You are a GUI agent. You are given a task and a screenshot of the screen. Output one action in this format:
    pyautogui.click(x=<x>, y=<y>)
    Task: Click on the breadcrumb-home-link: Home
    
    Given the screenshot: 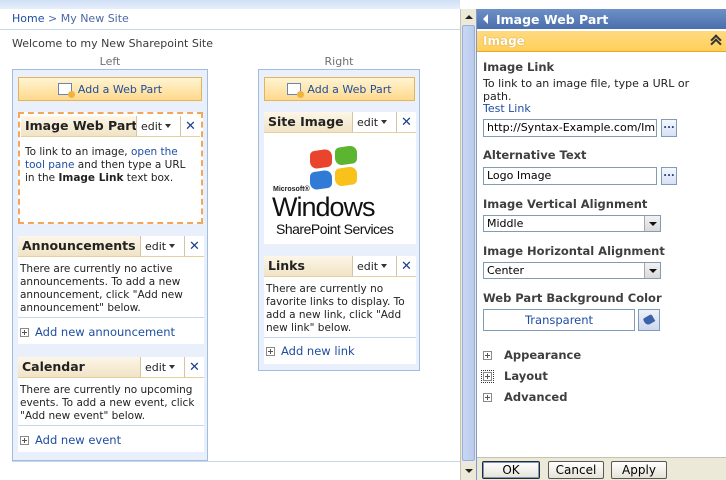 What is the action you would take?
    pyautogui.click(x=28, y=18)
    